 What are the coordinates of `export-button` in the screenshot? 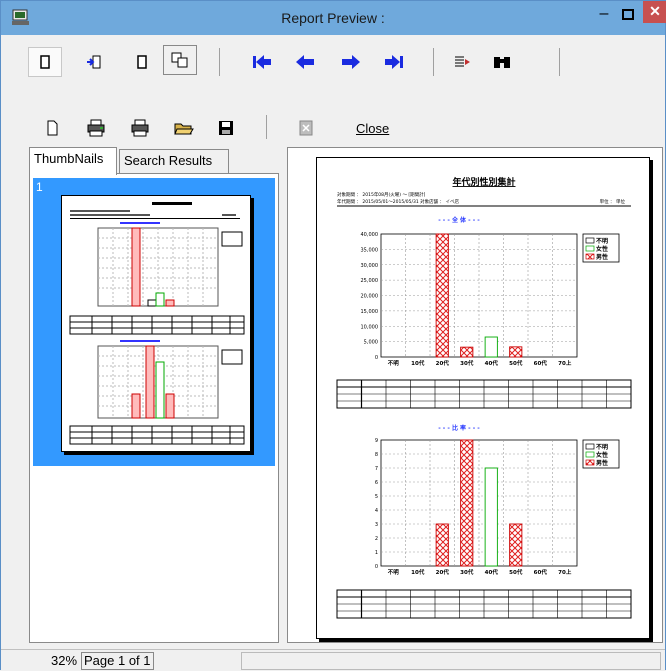 It's located at (306, 128).